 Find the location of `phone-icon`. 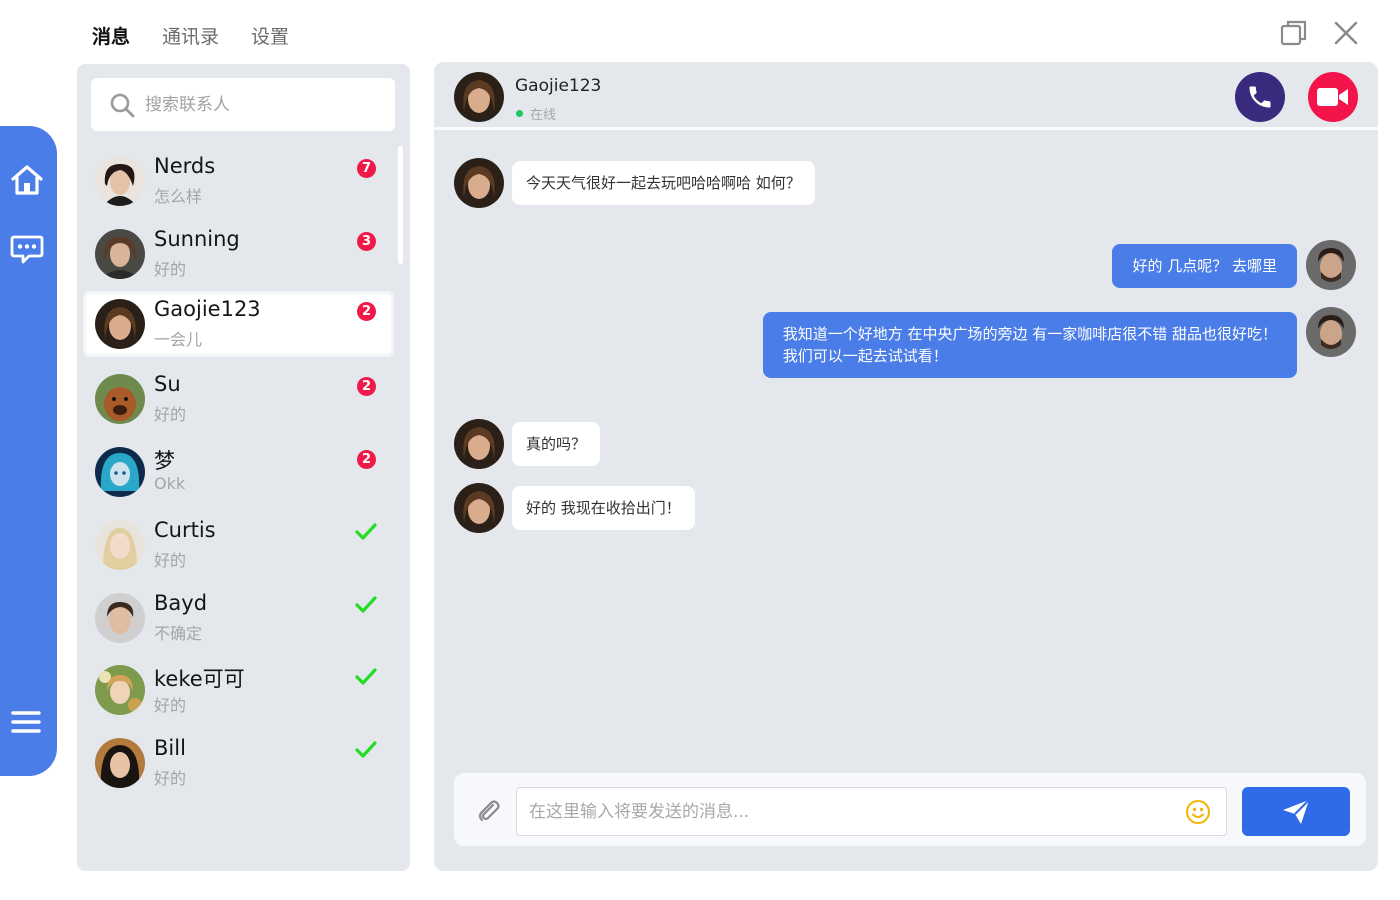

phone-icon is located at coordinates (1260, 97).